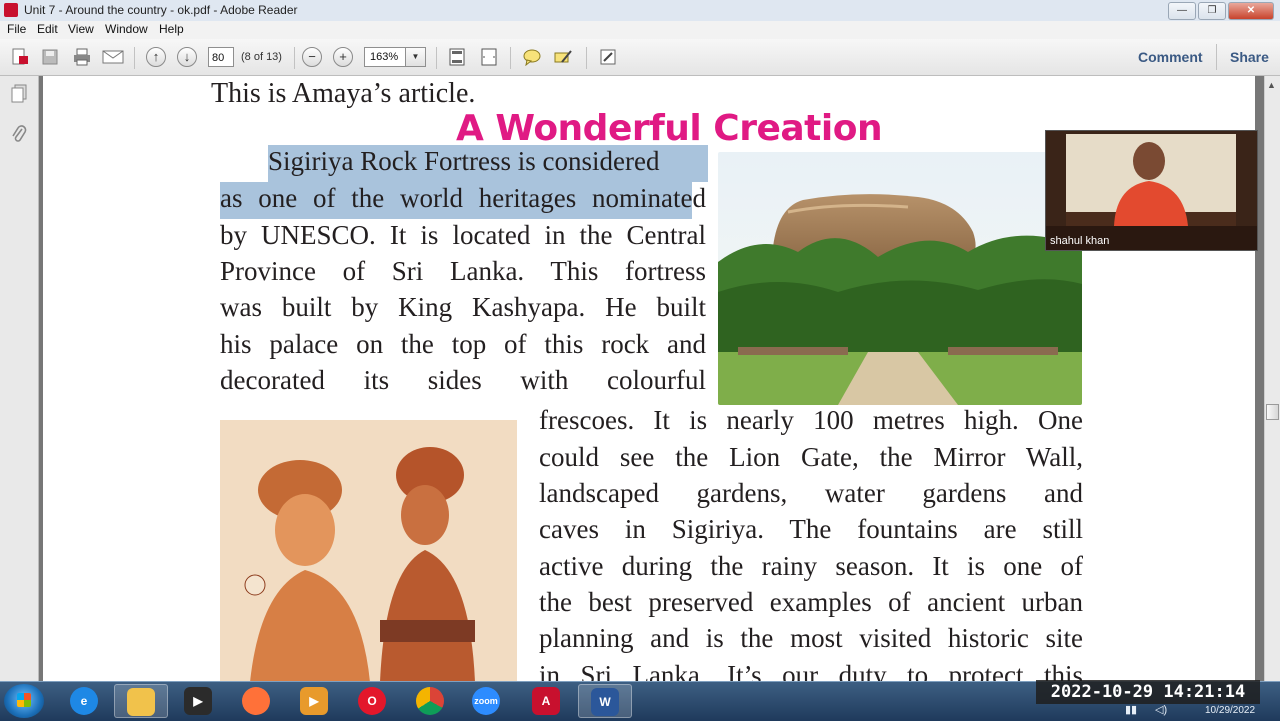  I want to click on taskbar-zoom: zoom, so click(487, 701).